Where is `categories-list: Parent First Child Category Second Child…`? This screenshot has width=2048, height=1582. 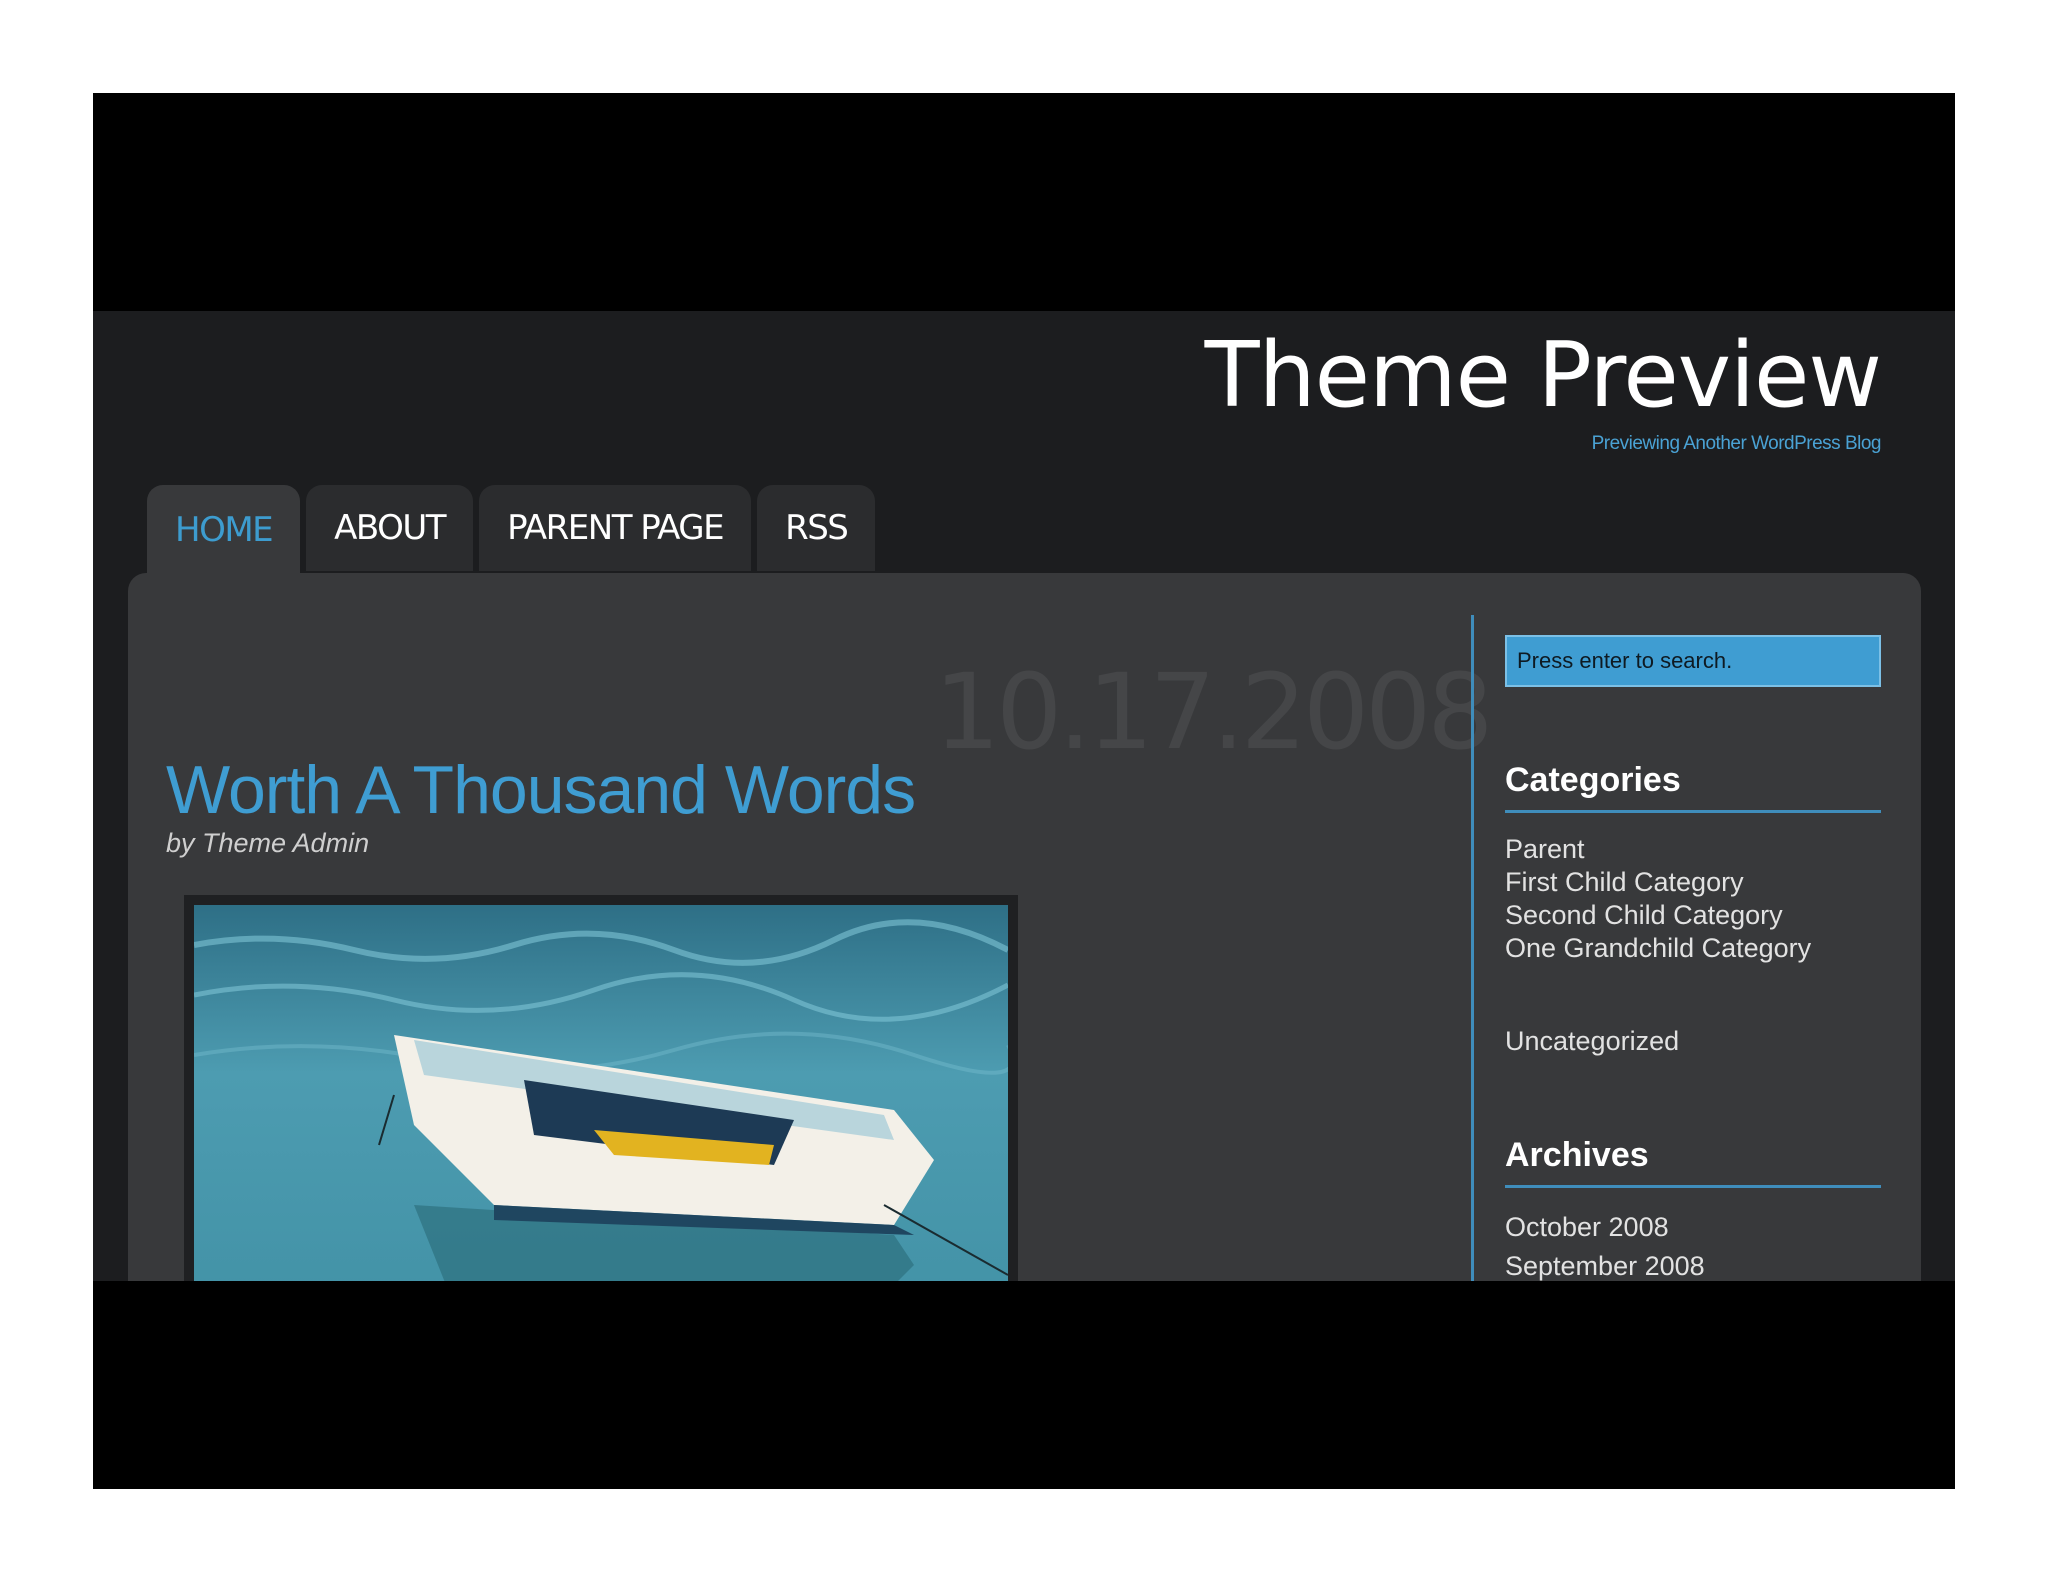 categories-list: Parent First Child Category Second Child… is located at coordinates (1693, 945).